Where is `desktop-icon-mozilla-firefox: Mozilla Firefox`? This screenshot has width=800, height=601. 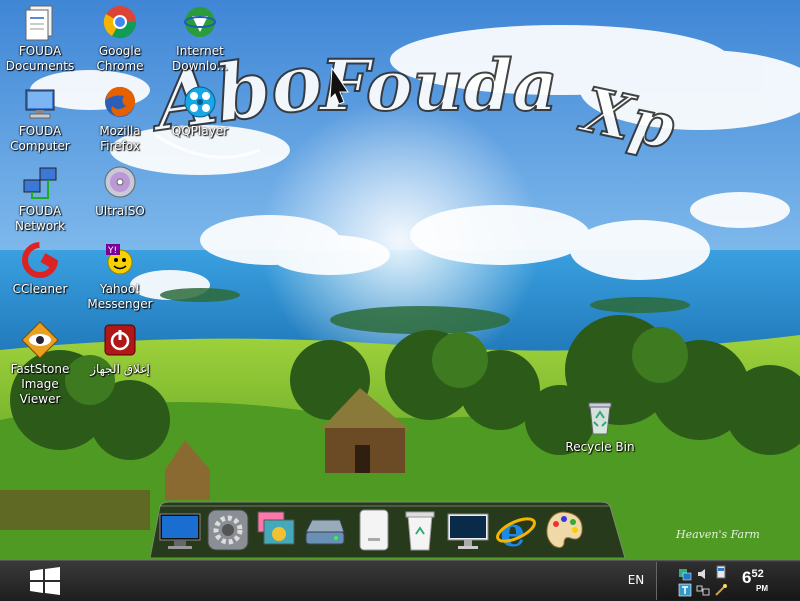
desktop-icon-mozilla-firefox: Mozilla Firefox is located at coordinates (120, 118).